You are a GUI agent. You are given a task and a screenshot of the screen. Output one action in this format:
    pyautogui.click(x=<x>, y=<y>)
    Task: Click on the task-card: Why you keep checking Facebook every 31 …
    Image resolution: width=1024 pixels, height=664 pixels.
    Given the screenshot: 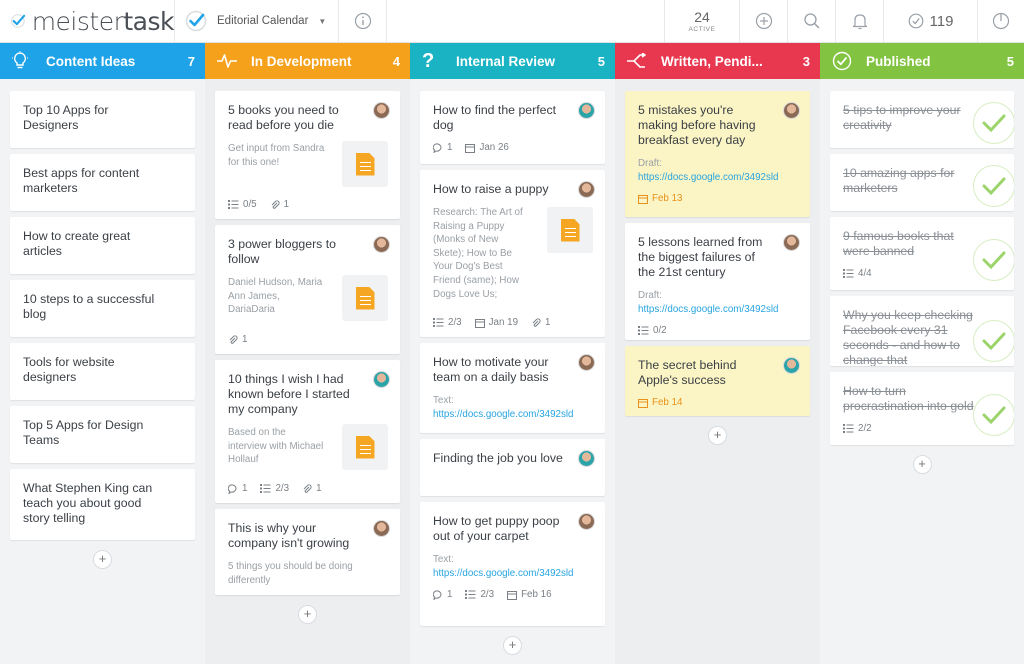 What is the action you would take?
    pyautogui.click(x=922, y=331)
    